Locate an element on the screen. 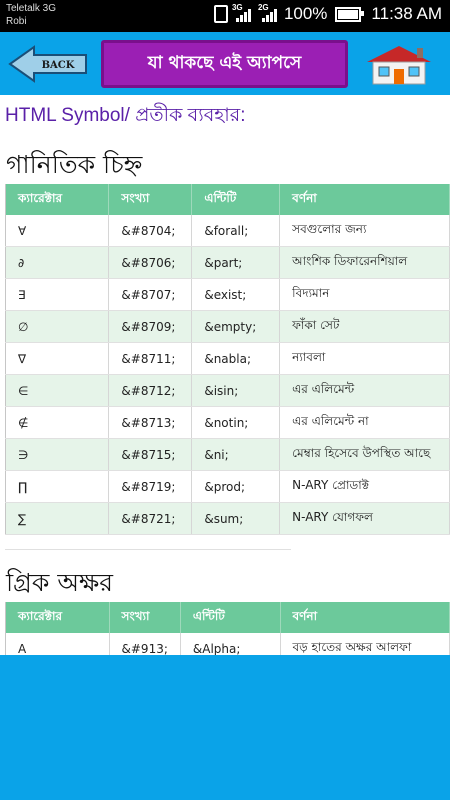 This screenshot has height=800, width=450. cell-description: মেম্বার হিসেবে উপস্থিত আছে is located at coordinates (364, 454).